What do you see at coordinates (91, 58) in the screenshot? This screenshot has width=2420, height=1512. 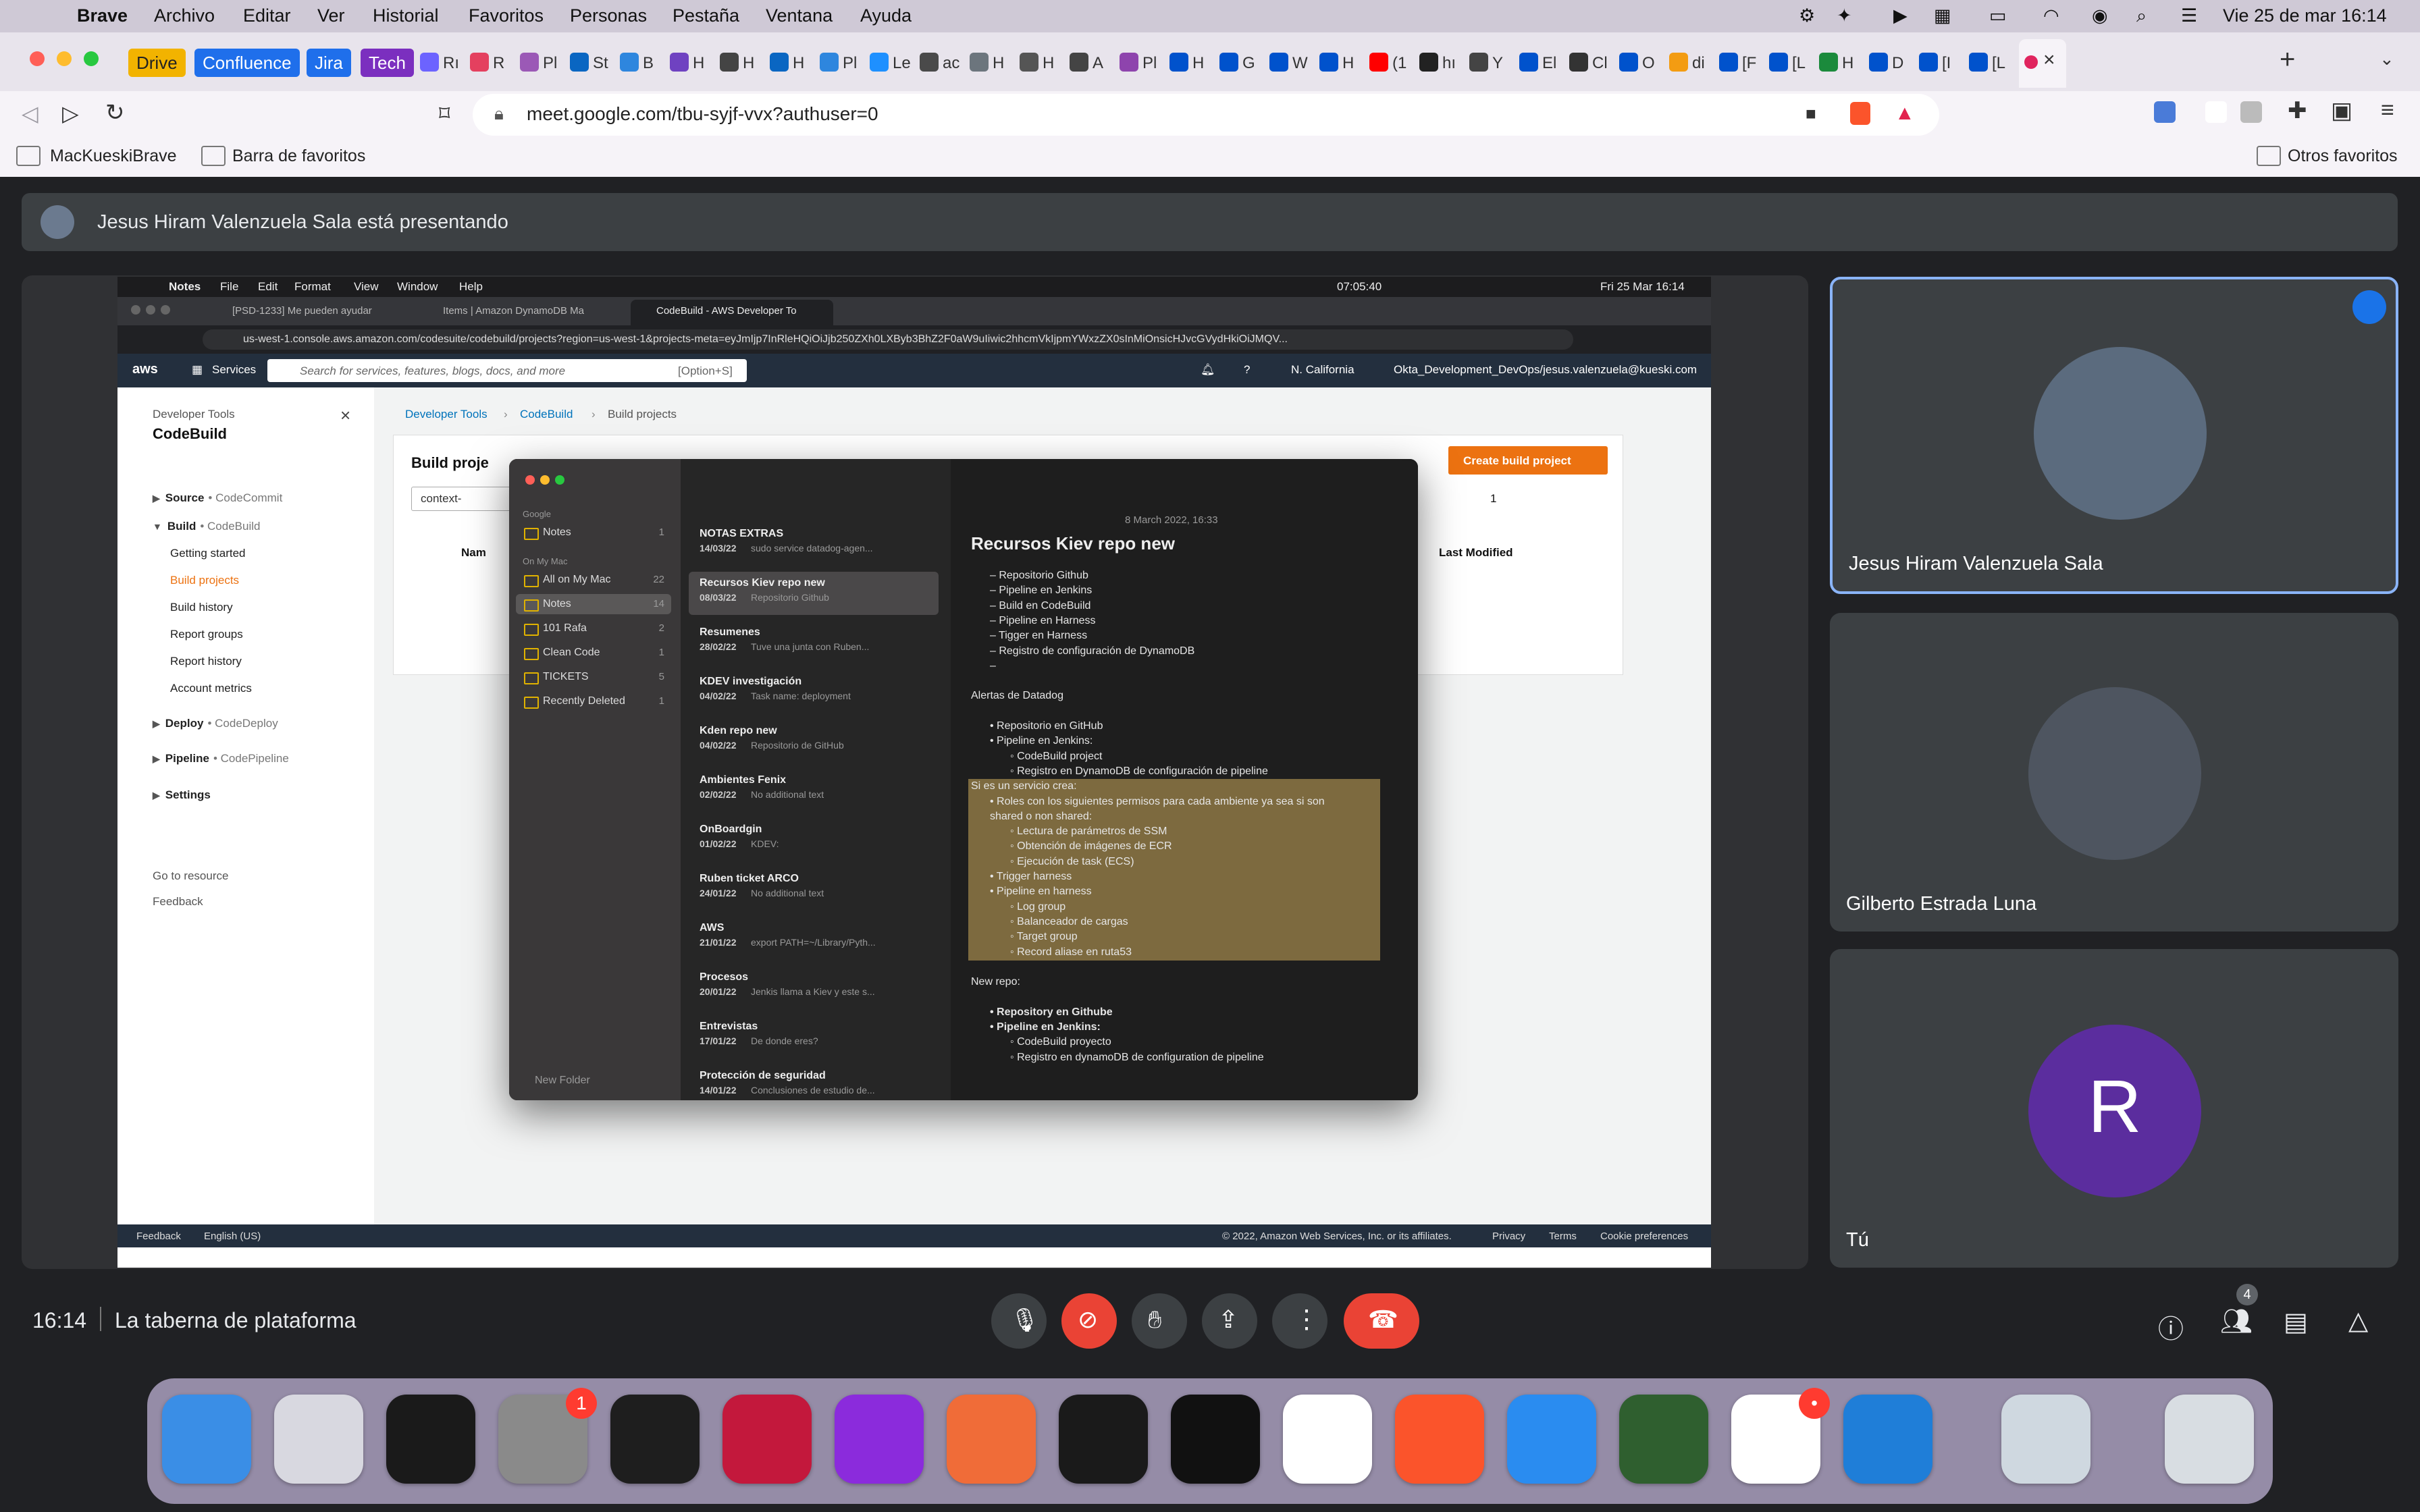 I see `window-zoom-button` at bounding box center [91, 58].